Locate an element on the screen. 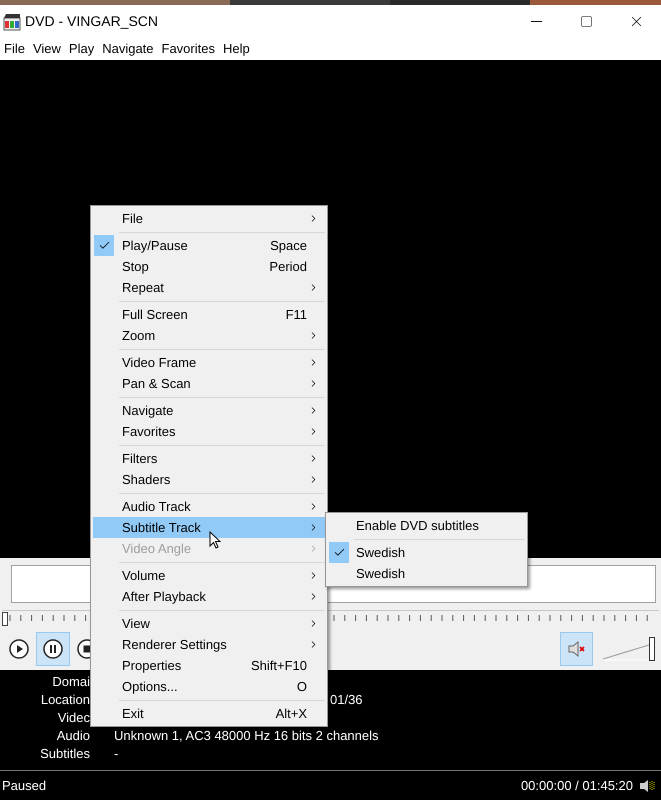  time-display: 00:00:00 / 01:45:20 is located at coordinates (576, 785).